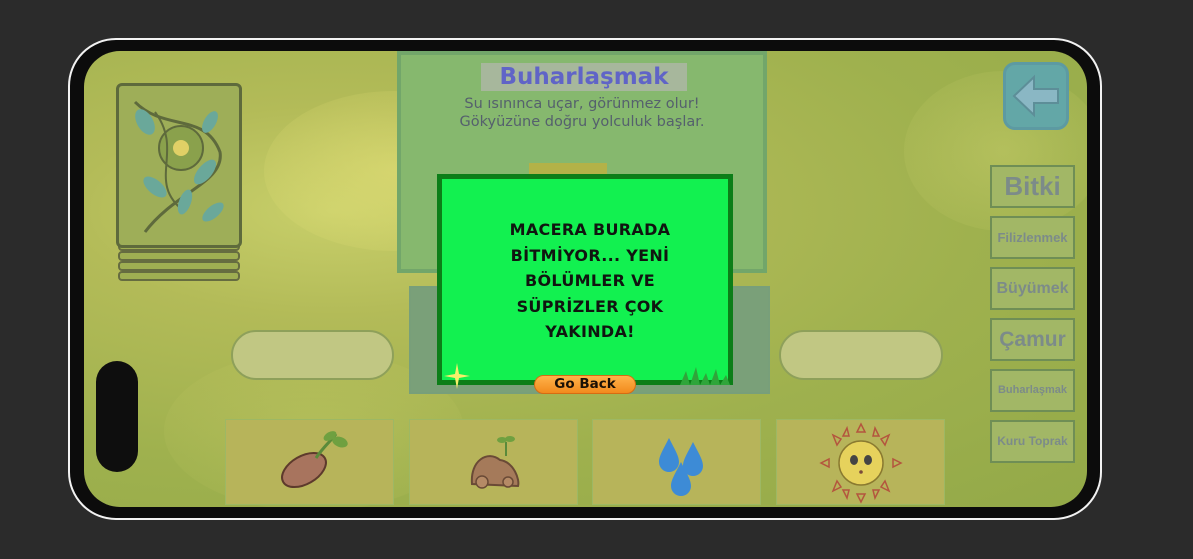 Image resolution: width=1193 pixels, height=559 pixels. What do you see at coordinates (705, 376) in the screenshot?
I see `grass-icon` at bounding box center [705, 376].